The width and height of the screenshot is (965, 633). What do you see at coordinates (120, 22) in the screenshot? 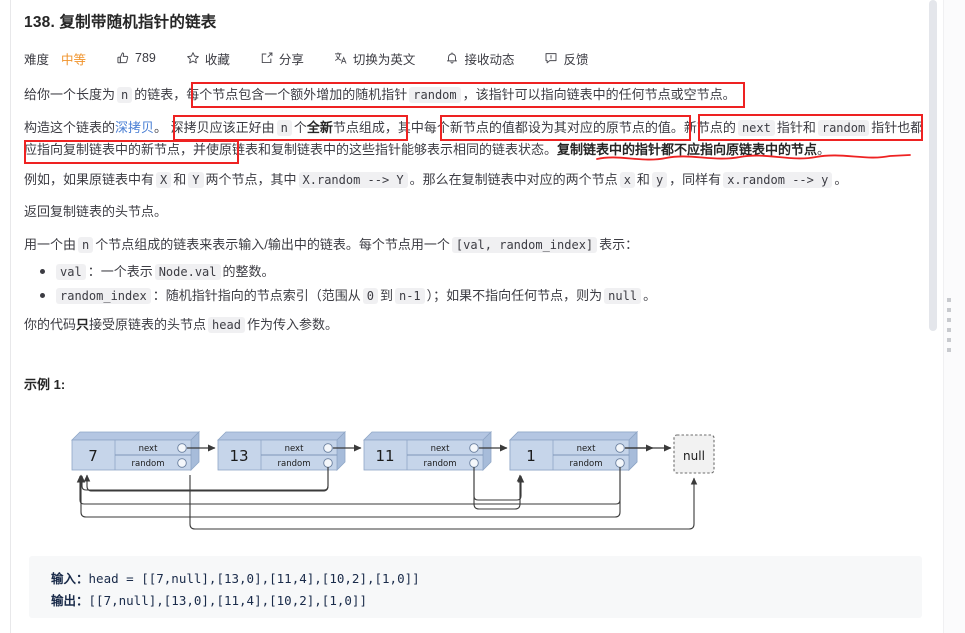
I see `page-title: 138. 复制带随机指针的链表` at bounding box center [120, 22].